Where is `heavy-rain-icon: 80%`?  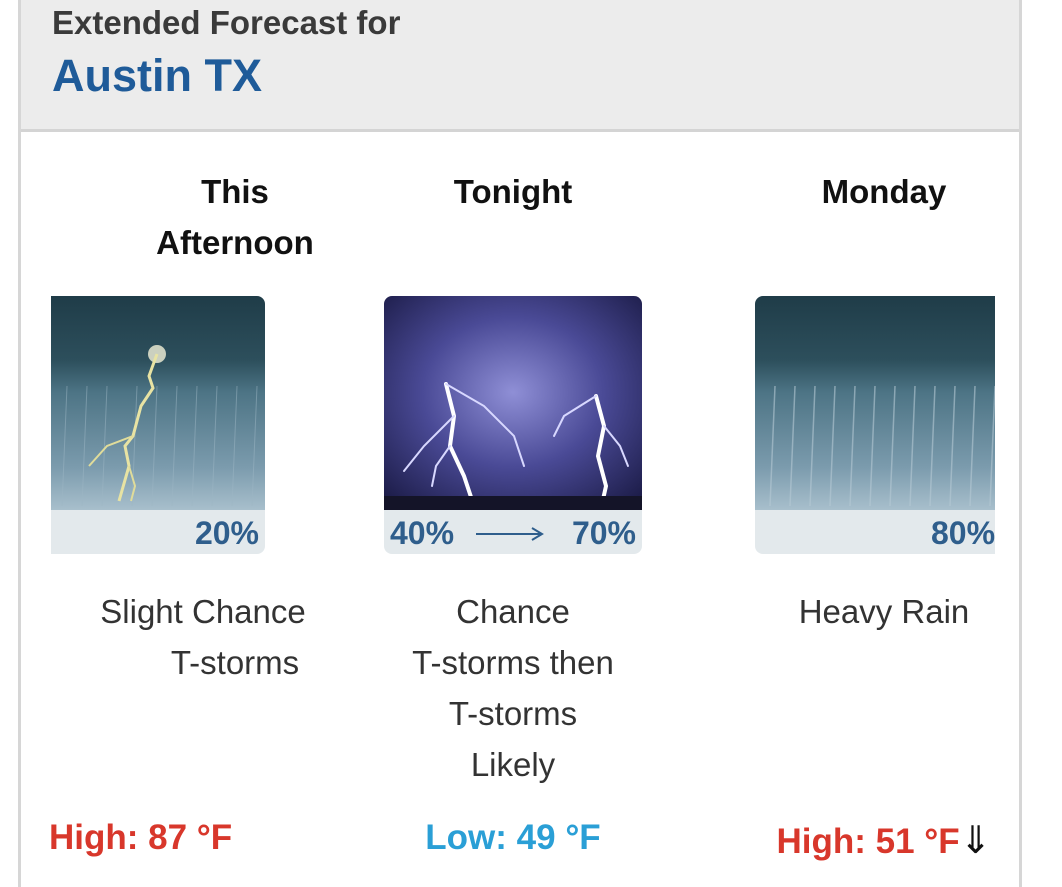
heavy-rain-icon: 80% is located at coordinates (875, 425).